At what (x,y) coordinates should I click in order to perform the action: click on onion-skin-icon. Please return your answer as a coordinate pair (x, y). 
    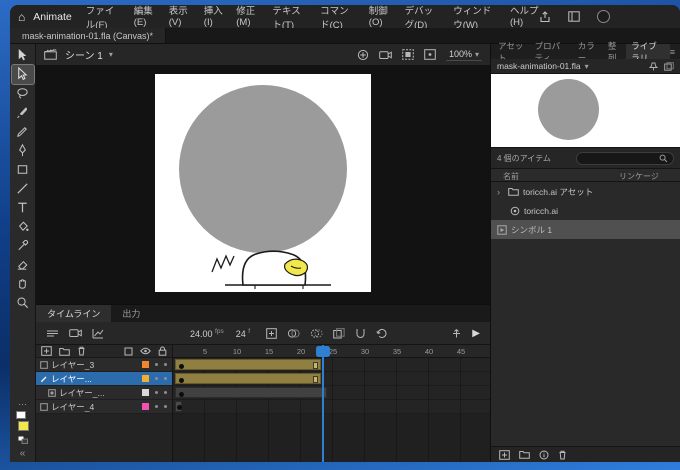
    Looking at the image, I should click on (293, 333).